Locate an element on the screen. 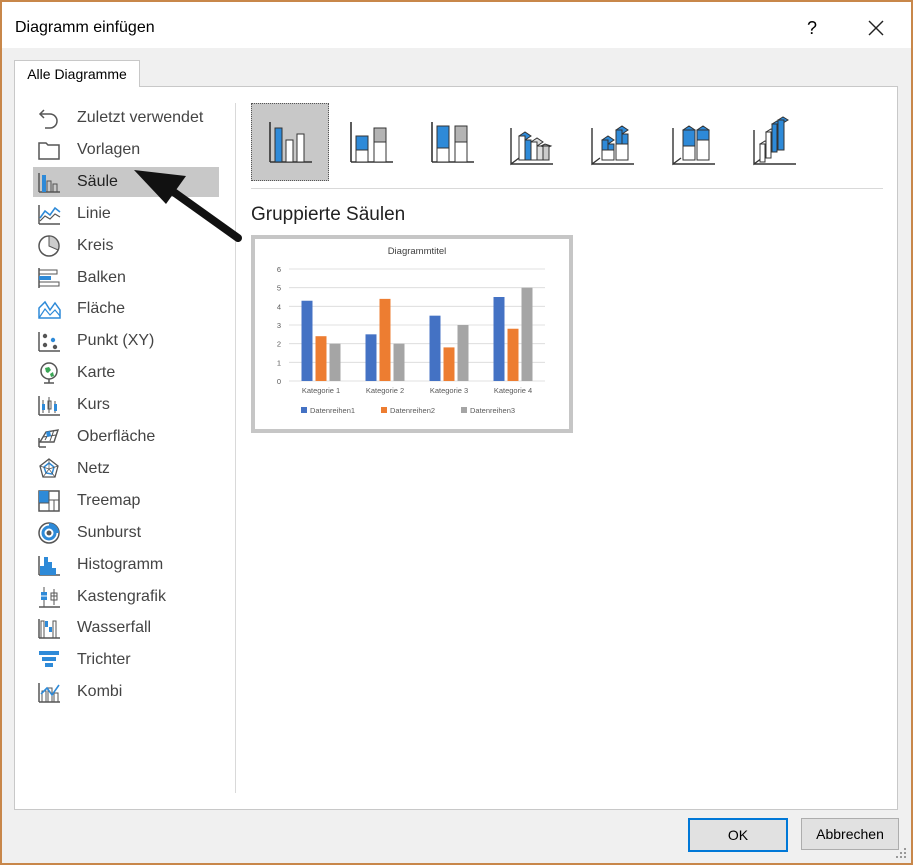  category-label: Säule is located at coordinates (97, 181).